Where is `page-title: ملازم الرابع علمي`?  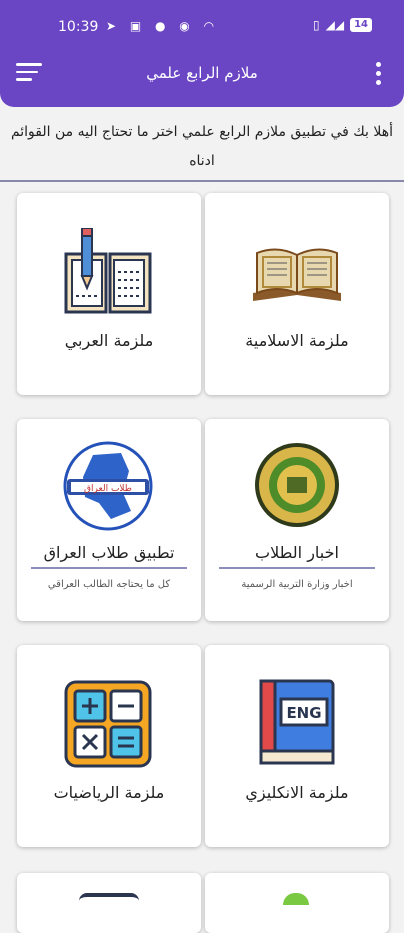 page-title: ملازم الرابع علمي is located at coordinates (202, 73).